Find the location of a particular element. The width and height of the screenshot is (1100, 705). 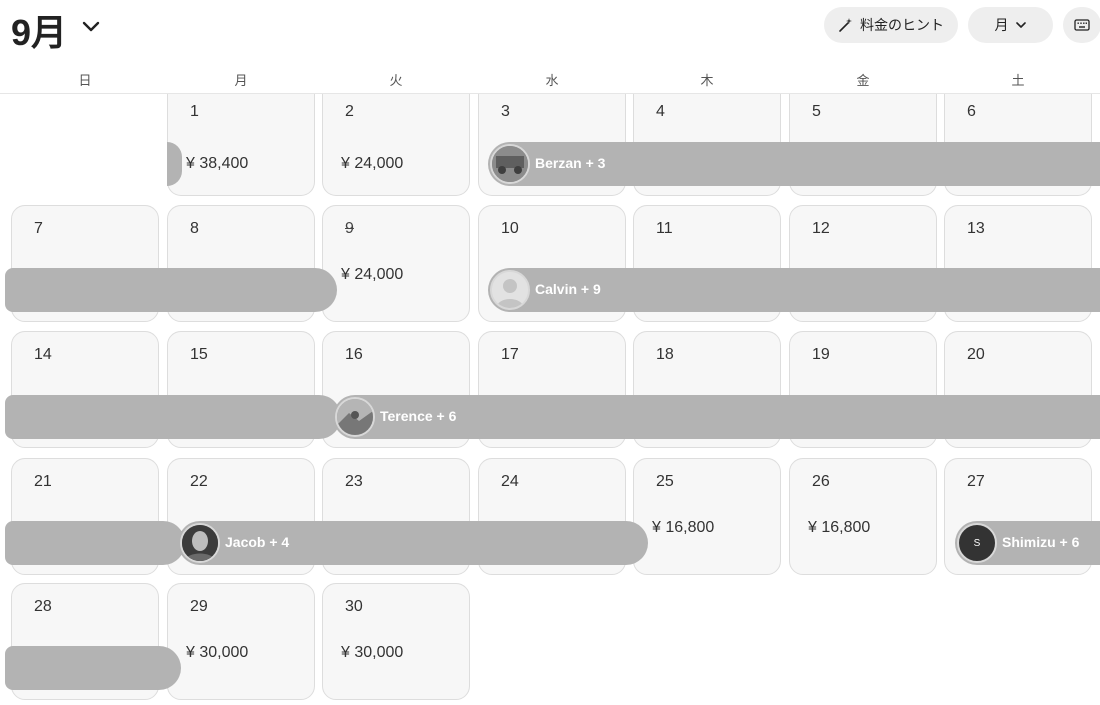

day-number: 26 is located at coordinates (821, 481).